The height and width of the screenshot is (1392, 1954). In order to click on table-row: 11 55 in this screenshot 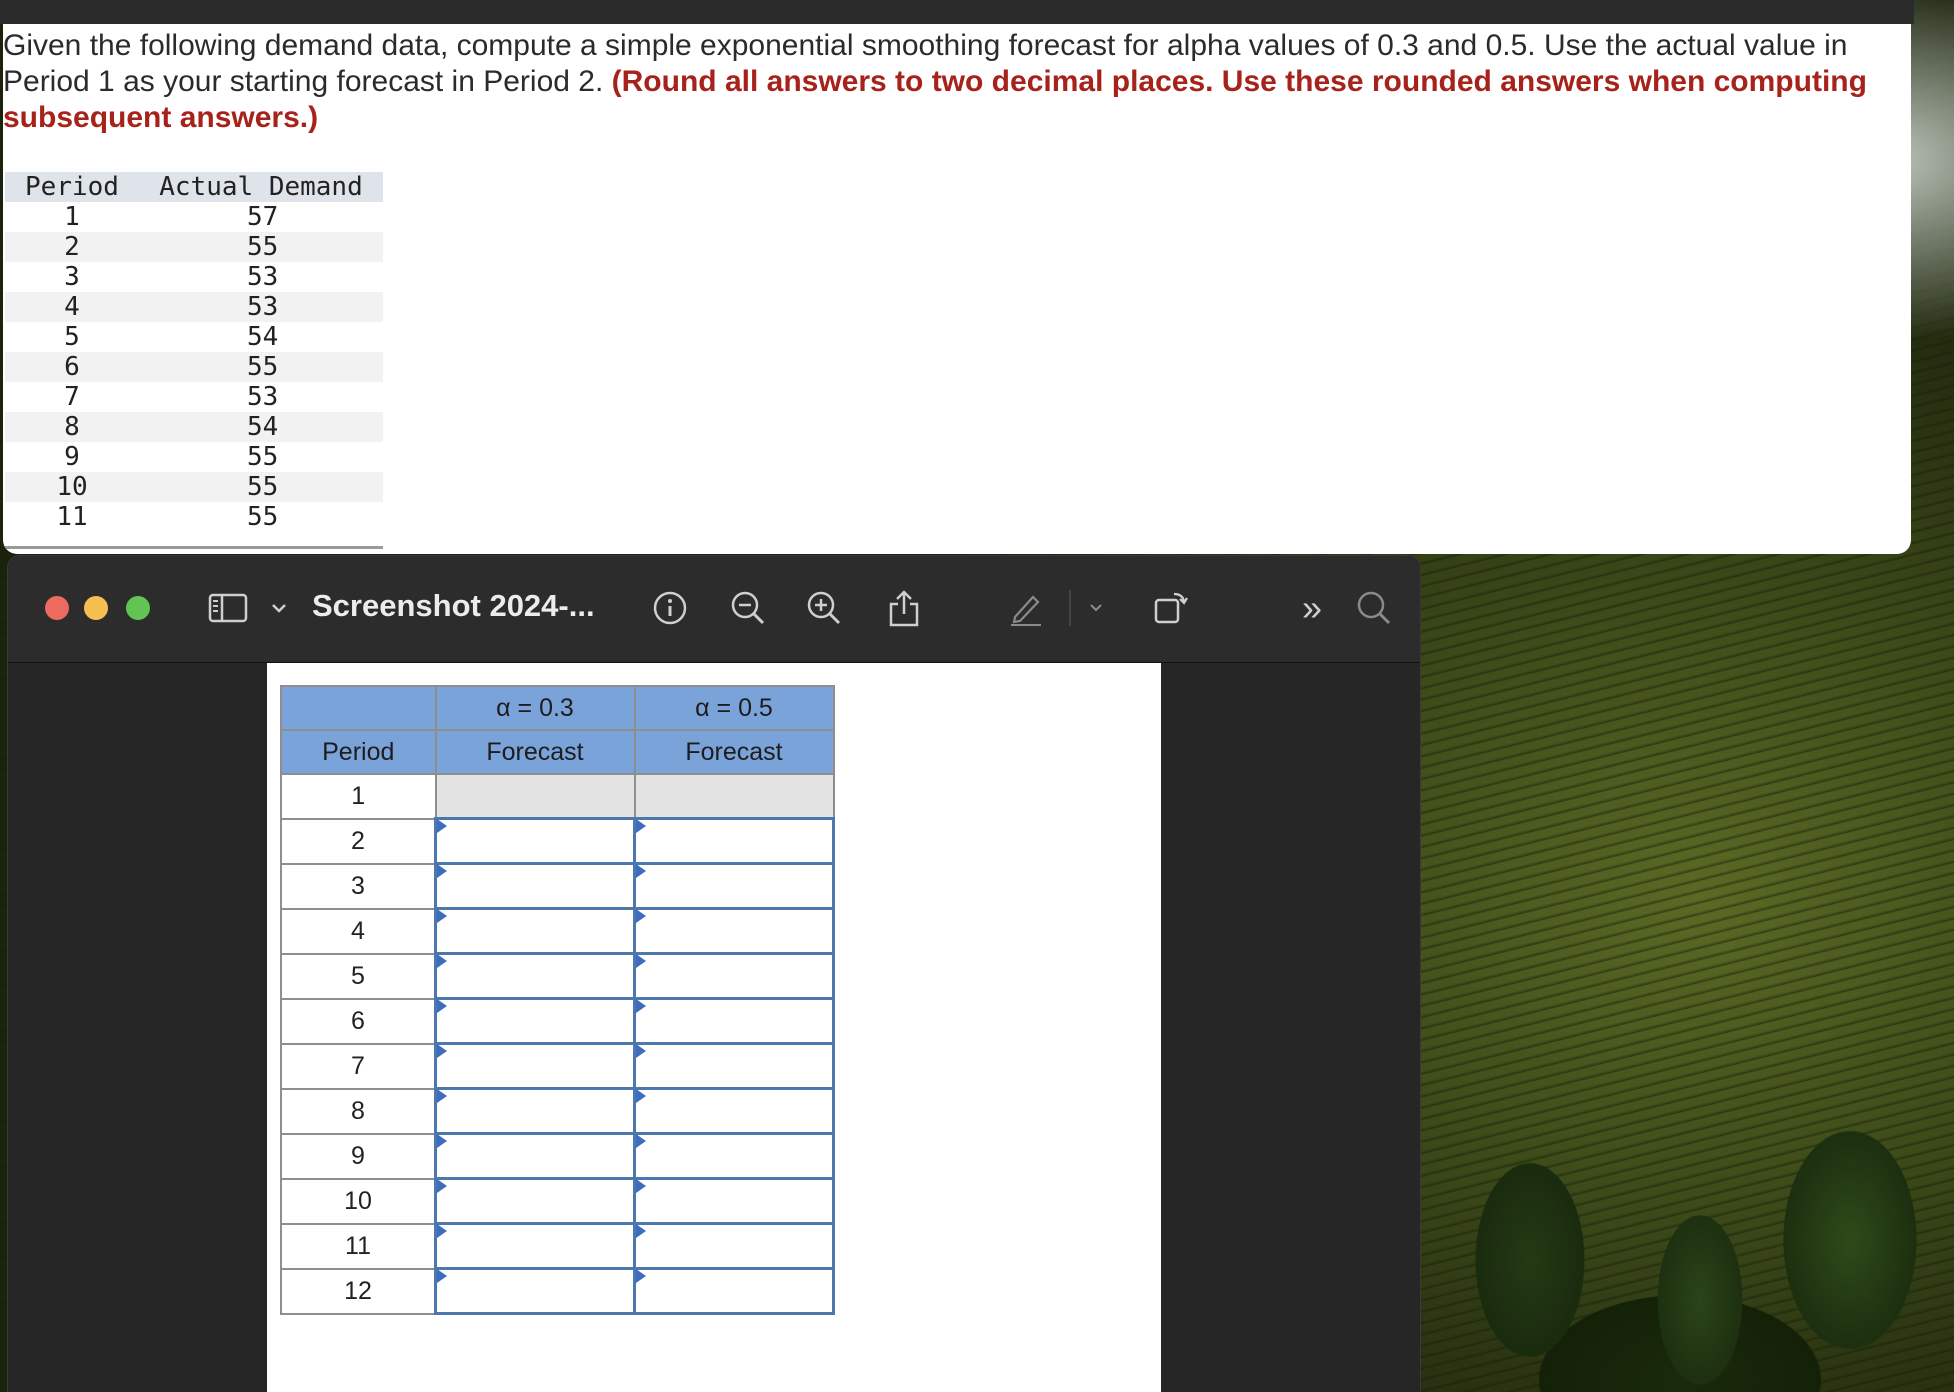, I will do `click(194, 517)`.